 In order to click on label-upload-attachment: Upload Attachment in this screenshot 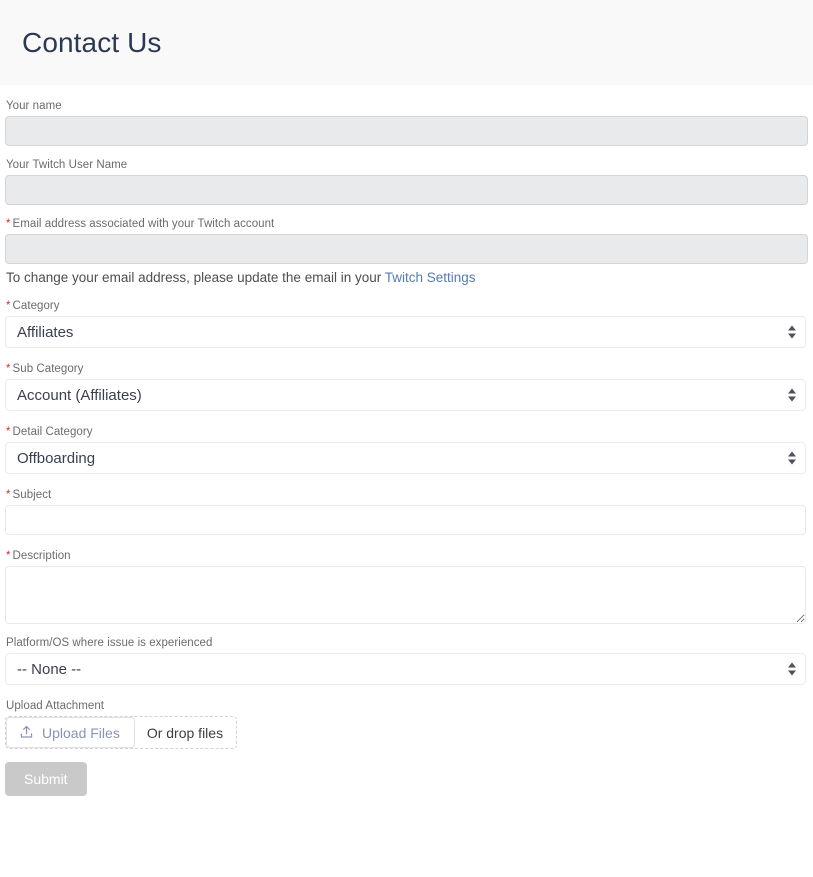, I will do `click(55, 706)`.